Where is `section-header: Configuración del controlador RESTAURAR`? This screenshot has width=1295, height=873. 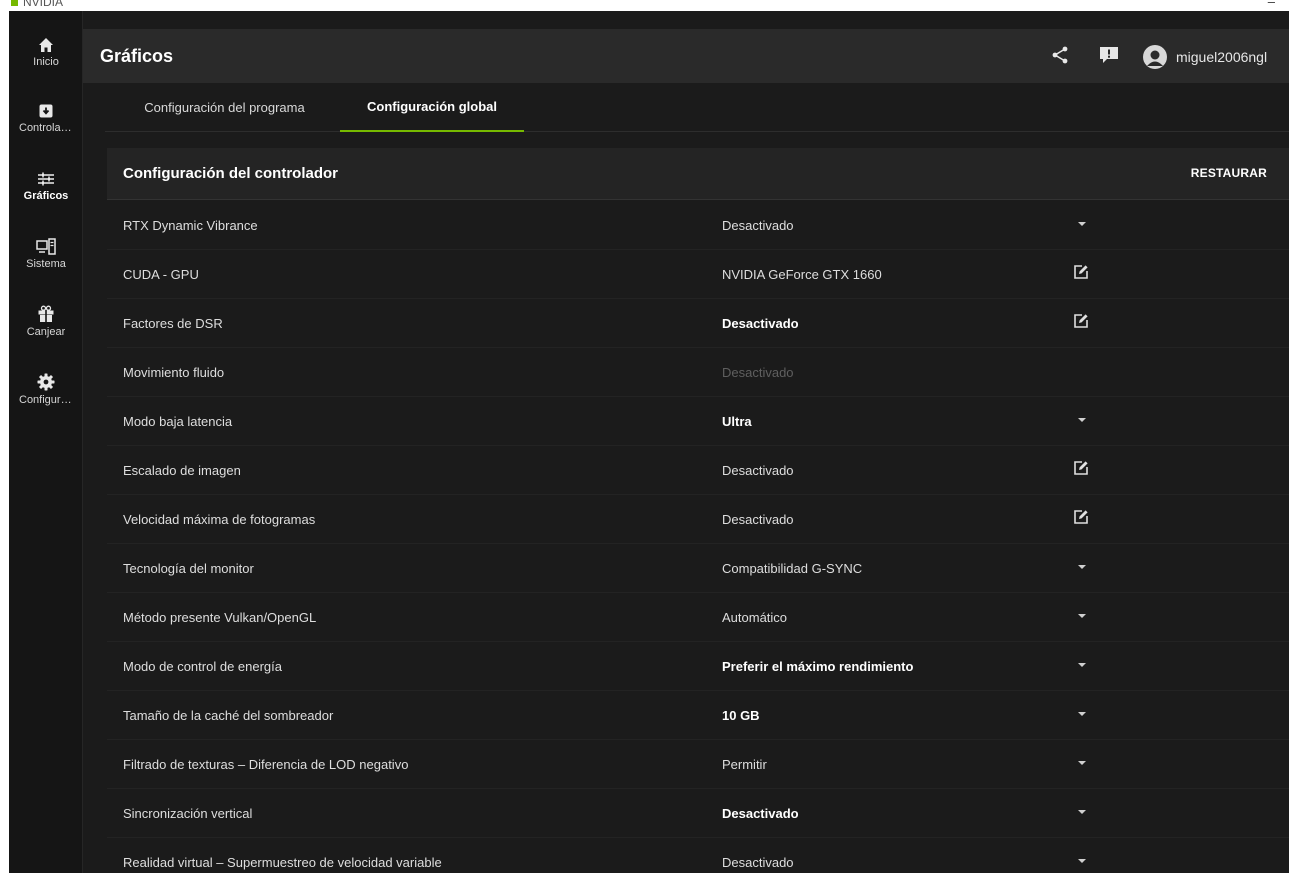
section-header: Configuración del controlador RESTAURAR is located at coordinates (698, 174).